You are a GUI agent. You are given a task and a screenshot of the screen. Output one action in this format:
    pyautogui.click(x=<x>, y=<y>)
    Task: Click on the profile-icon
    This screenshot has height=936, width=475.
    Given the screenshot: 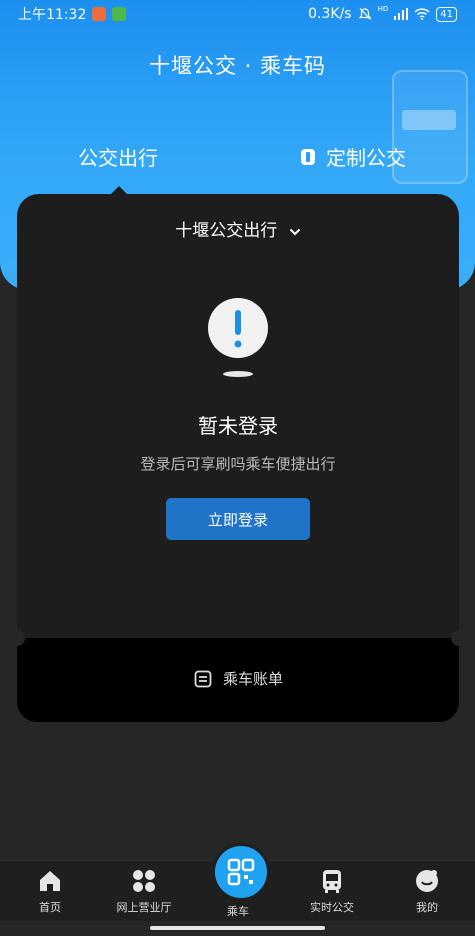 What is the action you would take?
    pyautogui.click(x=427, y=881)
    